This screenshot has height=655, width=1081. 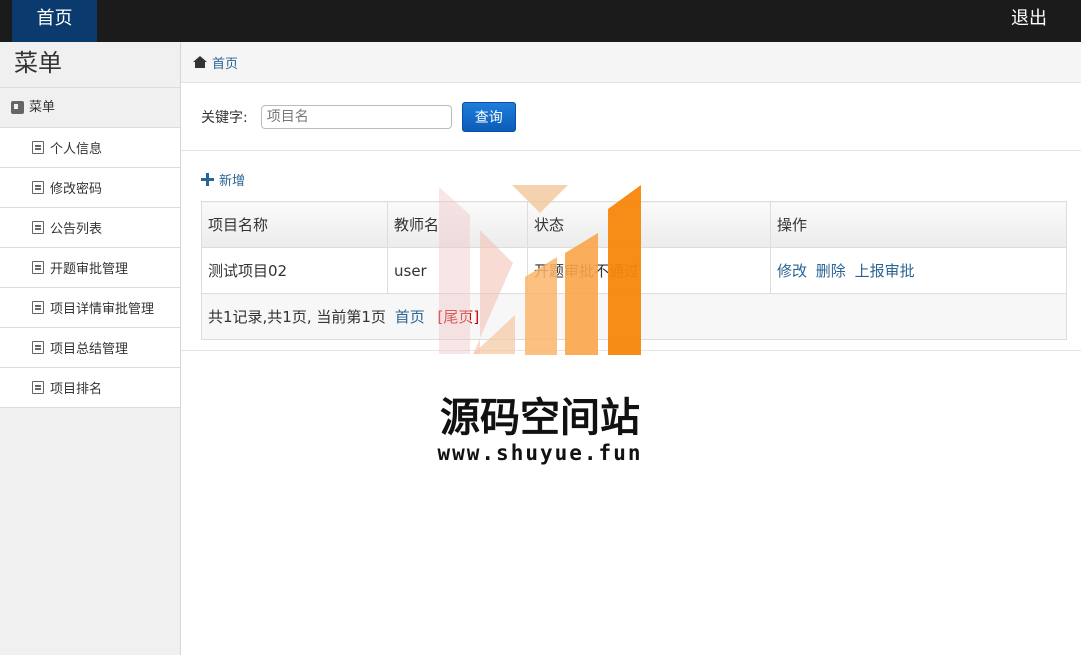 I want to click on sidebar-item-announcements: 公告列表, so click(x=90, y=228).